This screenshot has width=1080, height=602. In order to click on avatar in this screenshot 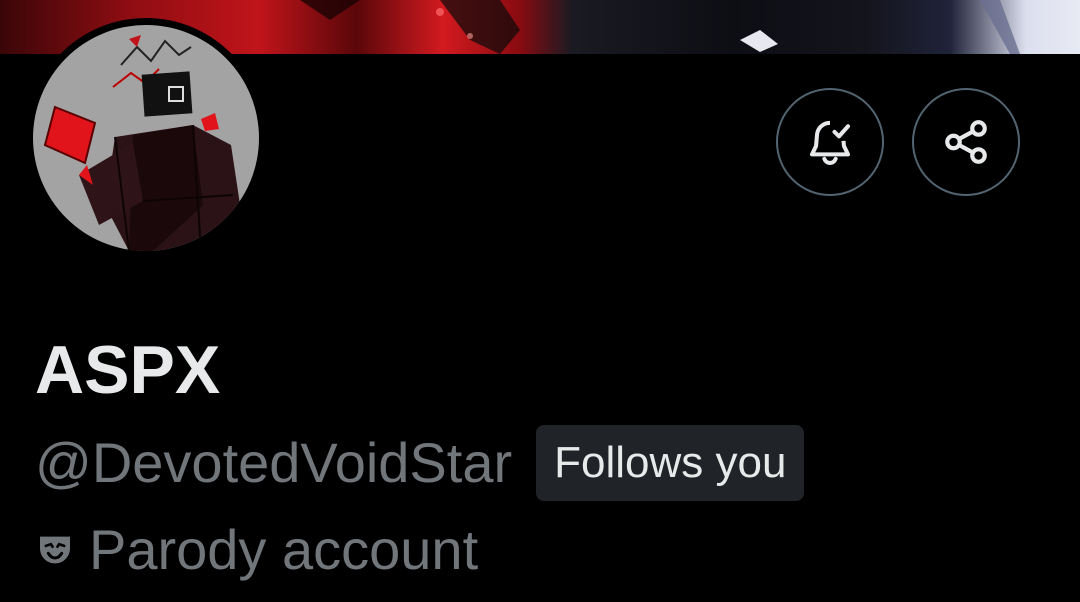, I will do `click(146, 138)`.